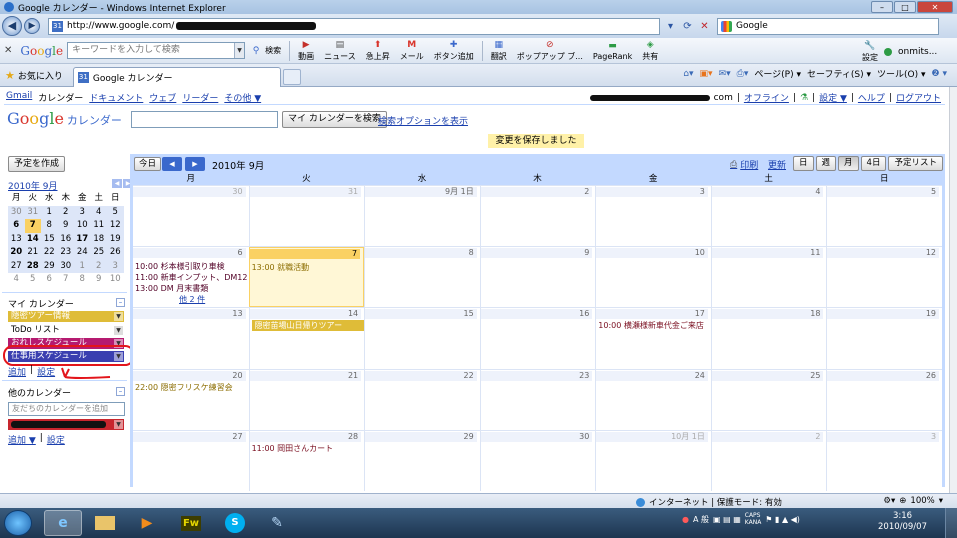 The image size is (957, 538). What do you see at coordinates (653, 216) in the screenshot?
I see `day-cell: 3` at bounding box center [653, 216].